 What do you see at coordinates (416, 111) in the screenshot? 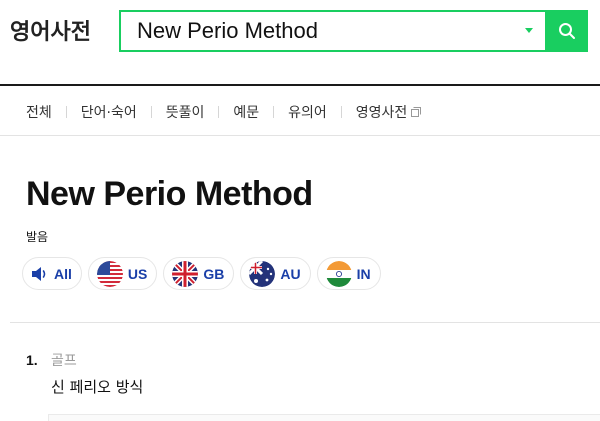
I see `external-link-icon` at bounding box center [416, 111].